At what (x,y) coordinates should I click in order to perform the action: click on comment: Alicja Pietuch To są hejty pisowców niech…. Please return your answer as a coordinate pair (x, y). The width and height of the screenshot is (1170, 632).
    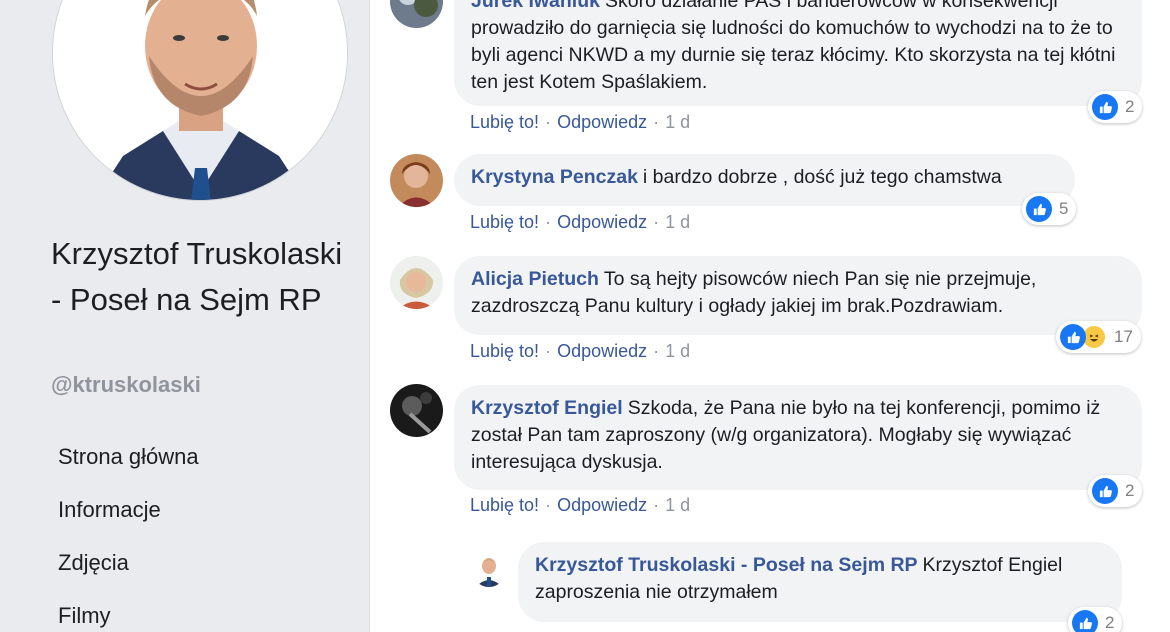
    Looking at the image, I should click on (770, 312).